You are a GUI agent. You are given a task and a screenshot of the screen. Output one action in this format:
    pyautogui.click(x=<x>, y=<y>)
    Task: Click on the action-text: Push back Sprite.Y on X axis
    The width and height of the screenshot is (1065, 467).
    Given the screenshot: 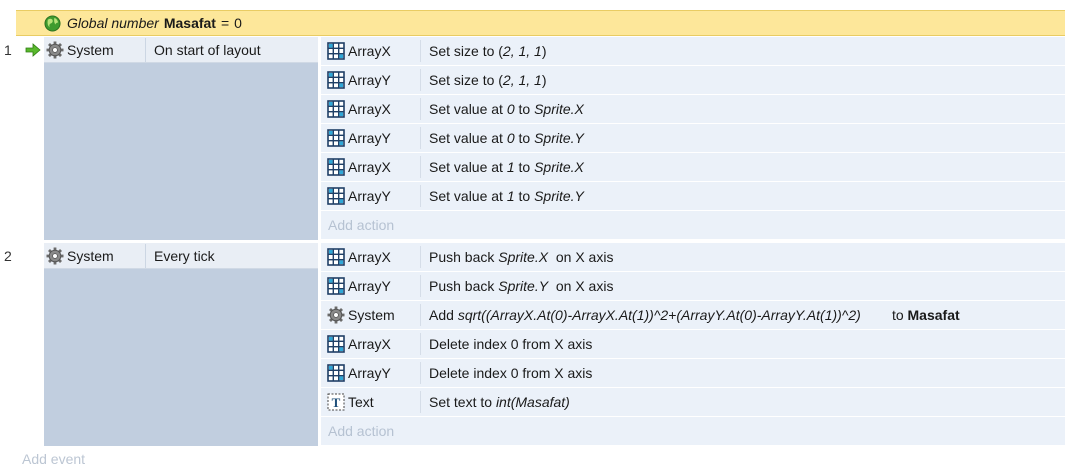 What is the action you would take?
    pyautogui.click(x=521, y=286)
    